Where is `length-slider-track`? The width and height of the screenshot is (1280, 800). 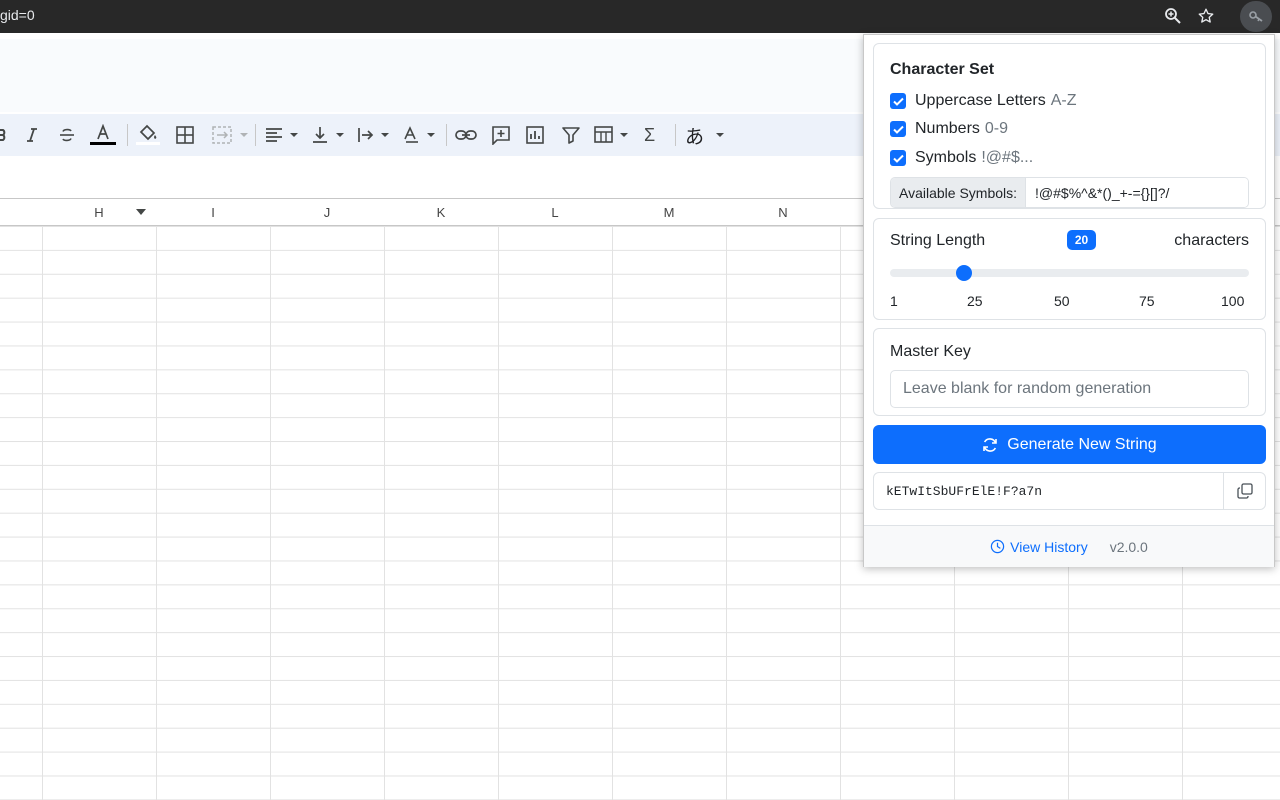 length-slider-track is located at coordinates (1069, 273).